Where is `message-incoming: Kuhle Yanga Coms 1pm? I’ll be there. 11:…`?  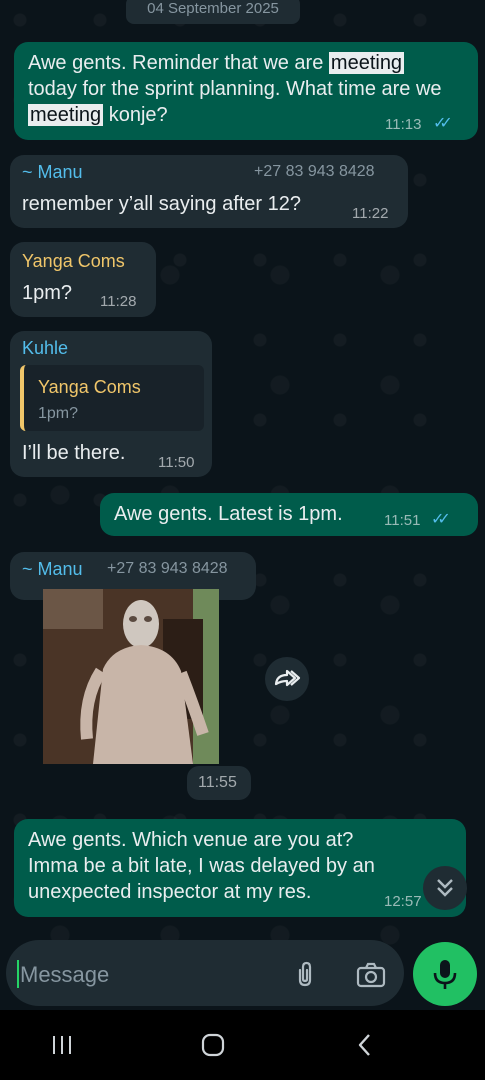 message-incoming: Kuhle Yanga Coms 1pm? I’ll be there. 11:… is located at coordinates (111, 404).